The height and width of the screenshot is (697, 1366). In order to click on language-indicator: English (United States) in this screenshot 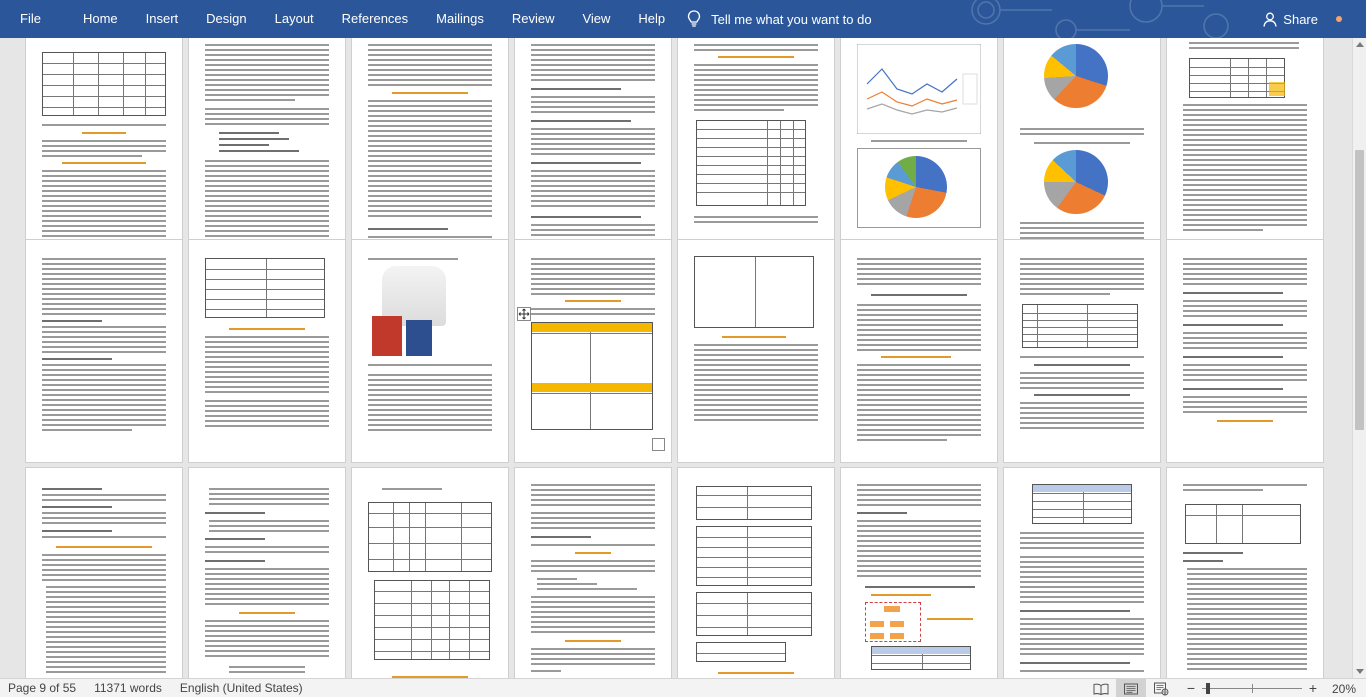, I will do `click(241, 688)`.